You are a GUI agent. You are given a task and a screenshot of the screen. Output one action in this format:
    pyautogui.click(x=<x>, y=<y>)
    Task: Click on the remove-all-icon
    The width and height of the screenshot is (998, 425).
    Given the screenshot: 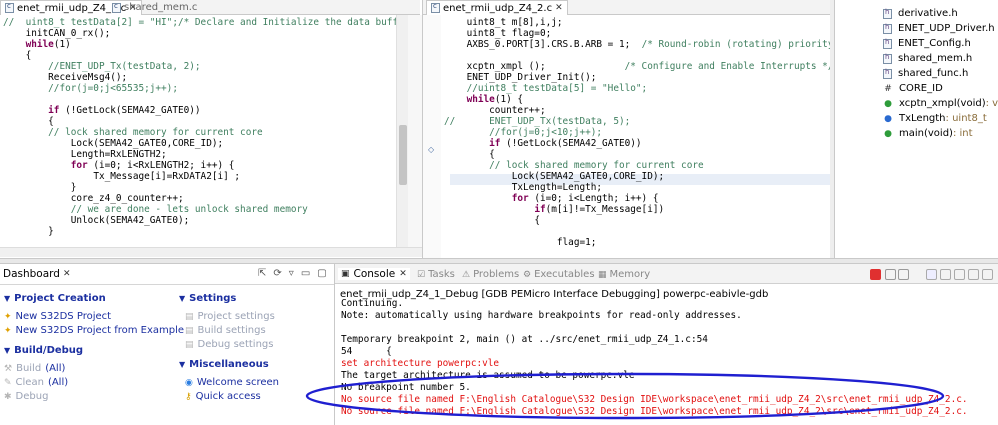 What is the action you would take?
    pyautogui.click(x=903, y=274)
    